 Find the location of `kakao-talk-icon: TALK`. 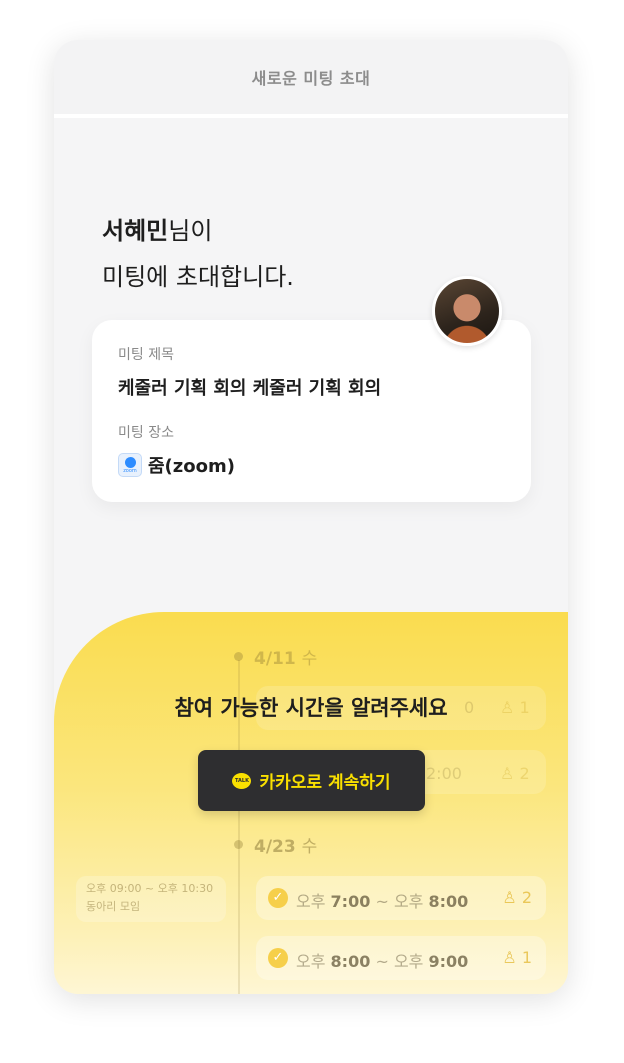

kakao-talk-icon: TALK is located at coordinates (242, 780).